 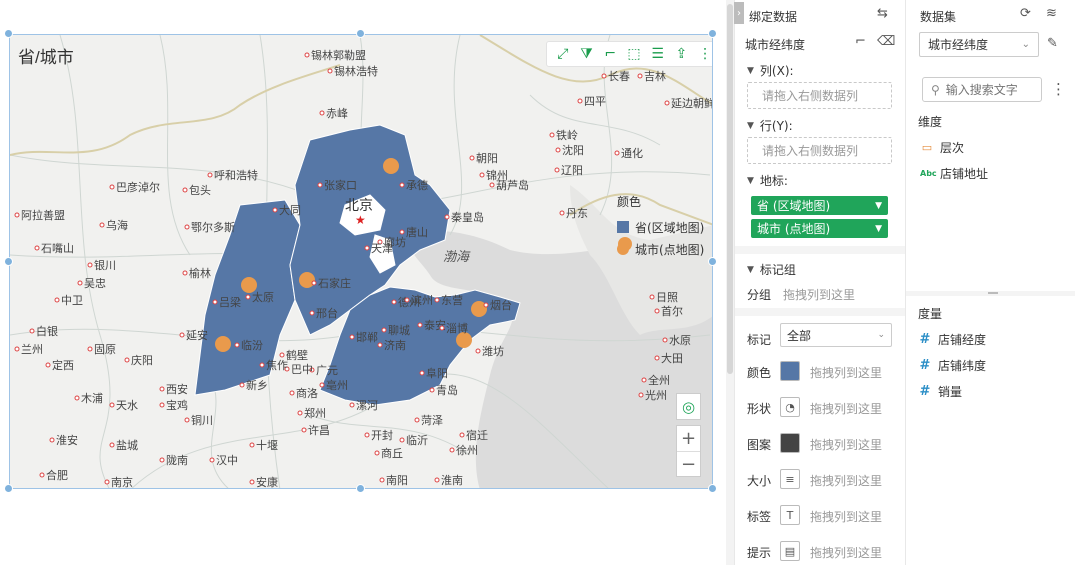 What do you see at coordinates (759, 409) in the screenshot?
I see `prop-label: 形状` at bounding box center [759, 409].